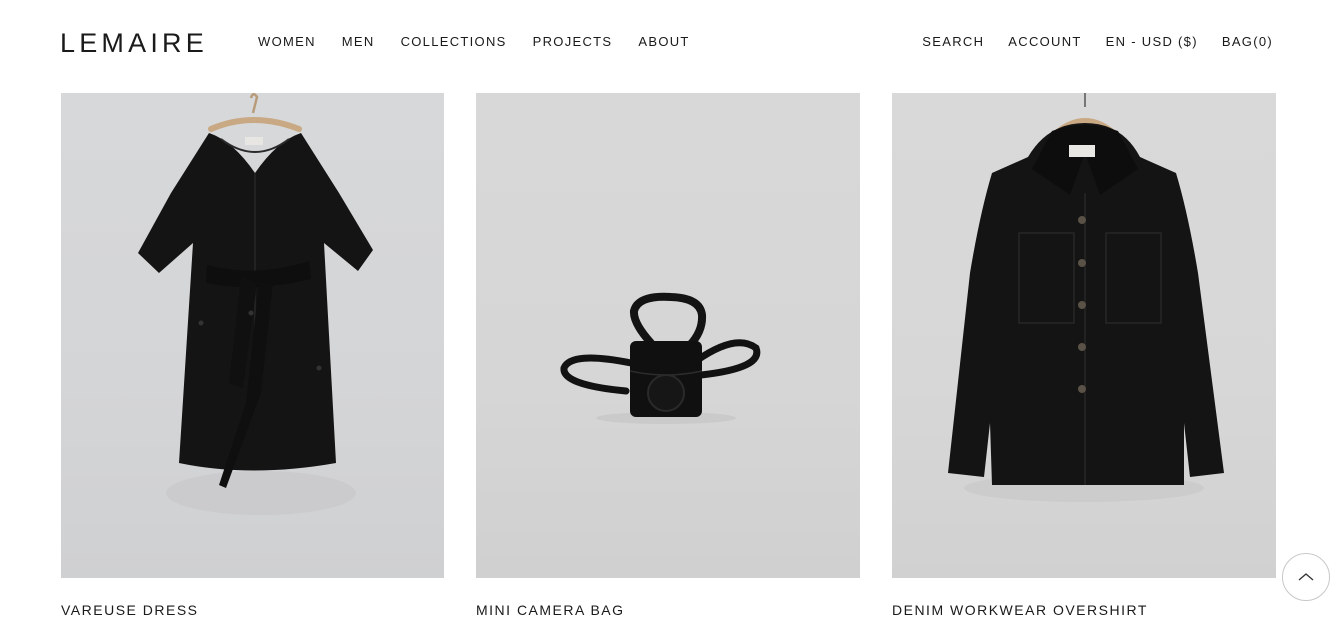  Describe the element at coordinates (130, 610) in the screenshot. I see `product-name: VAREUSE DRESS` at that location.